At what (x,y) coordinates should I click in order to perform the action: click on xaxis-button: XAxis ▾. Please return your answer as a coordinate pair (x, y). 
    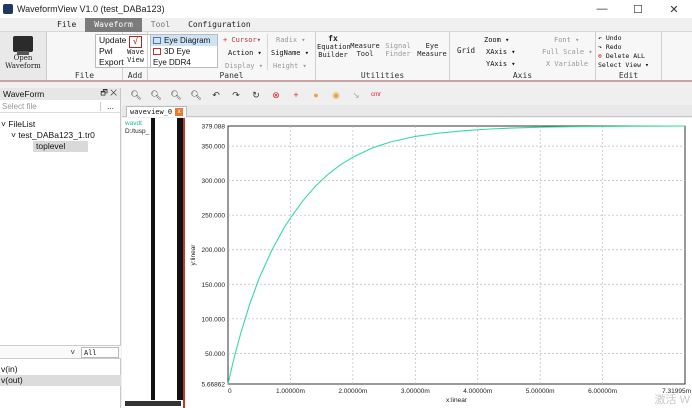
    Looking at the image, I should click on (501, 52).